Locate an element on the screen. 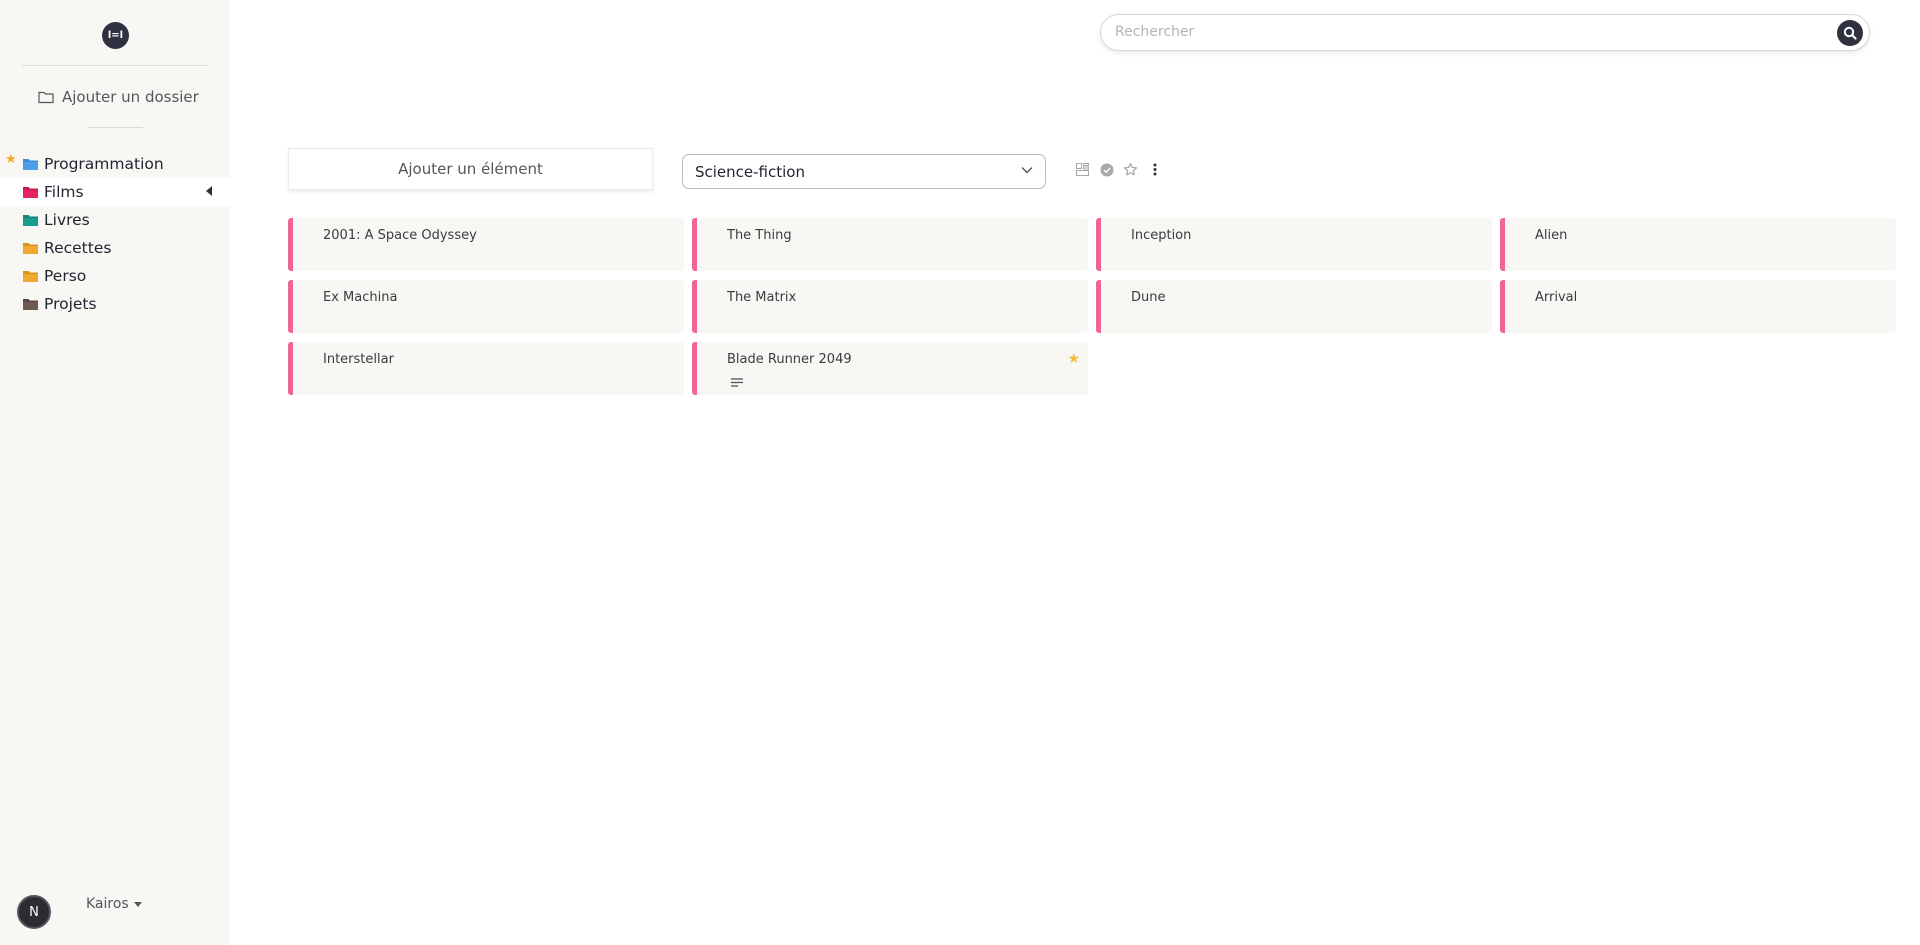 Image resolution: width=1920 pixels, height=945 pixels. sidebar-item-label: Livres is located at coordinates (67, 220).